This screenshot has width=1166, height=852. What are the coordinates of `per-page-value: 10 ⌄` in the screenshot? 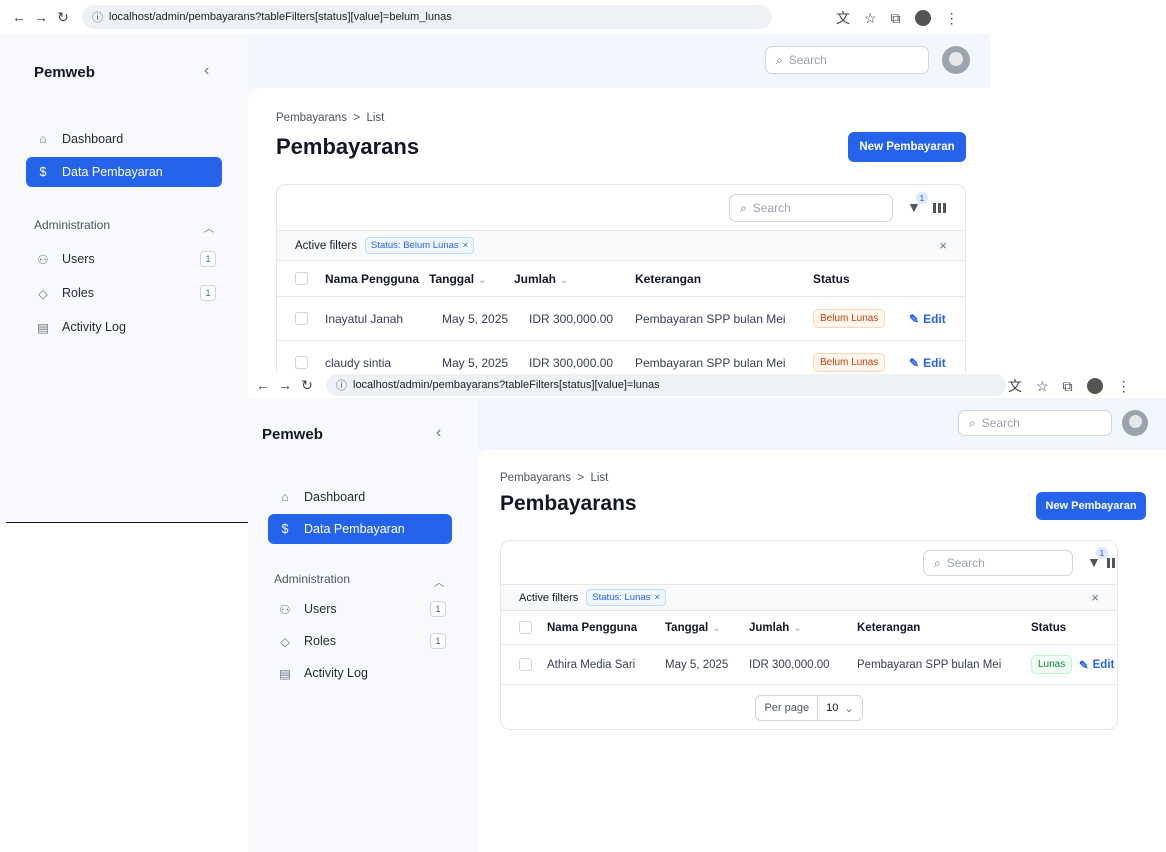 It's located at (839, 708).